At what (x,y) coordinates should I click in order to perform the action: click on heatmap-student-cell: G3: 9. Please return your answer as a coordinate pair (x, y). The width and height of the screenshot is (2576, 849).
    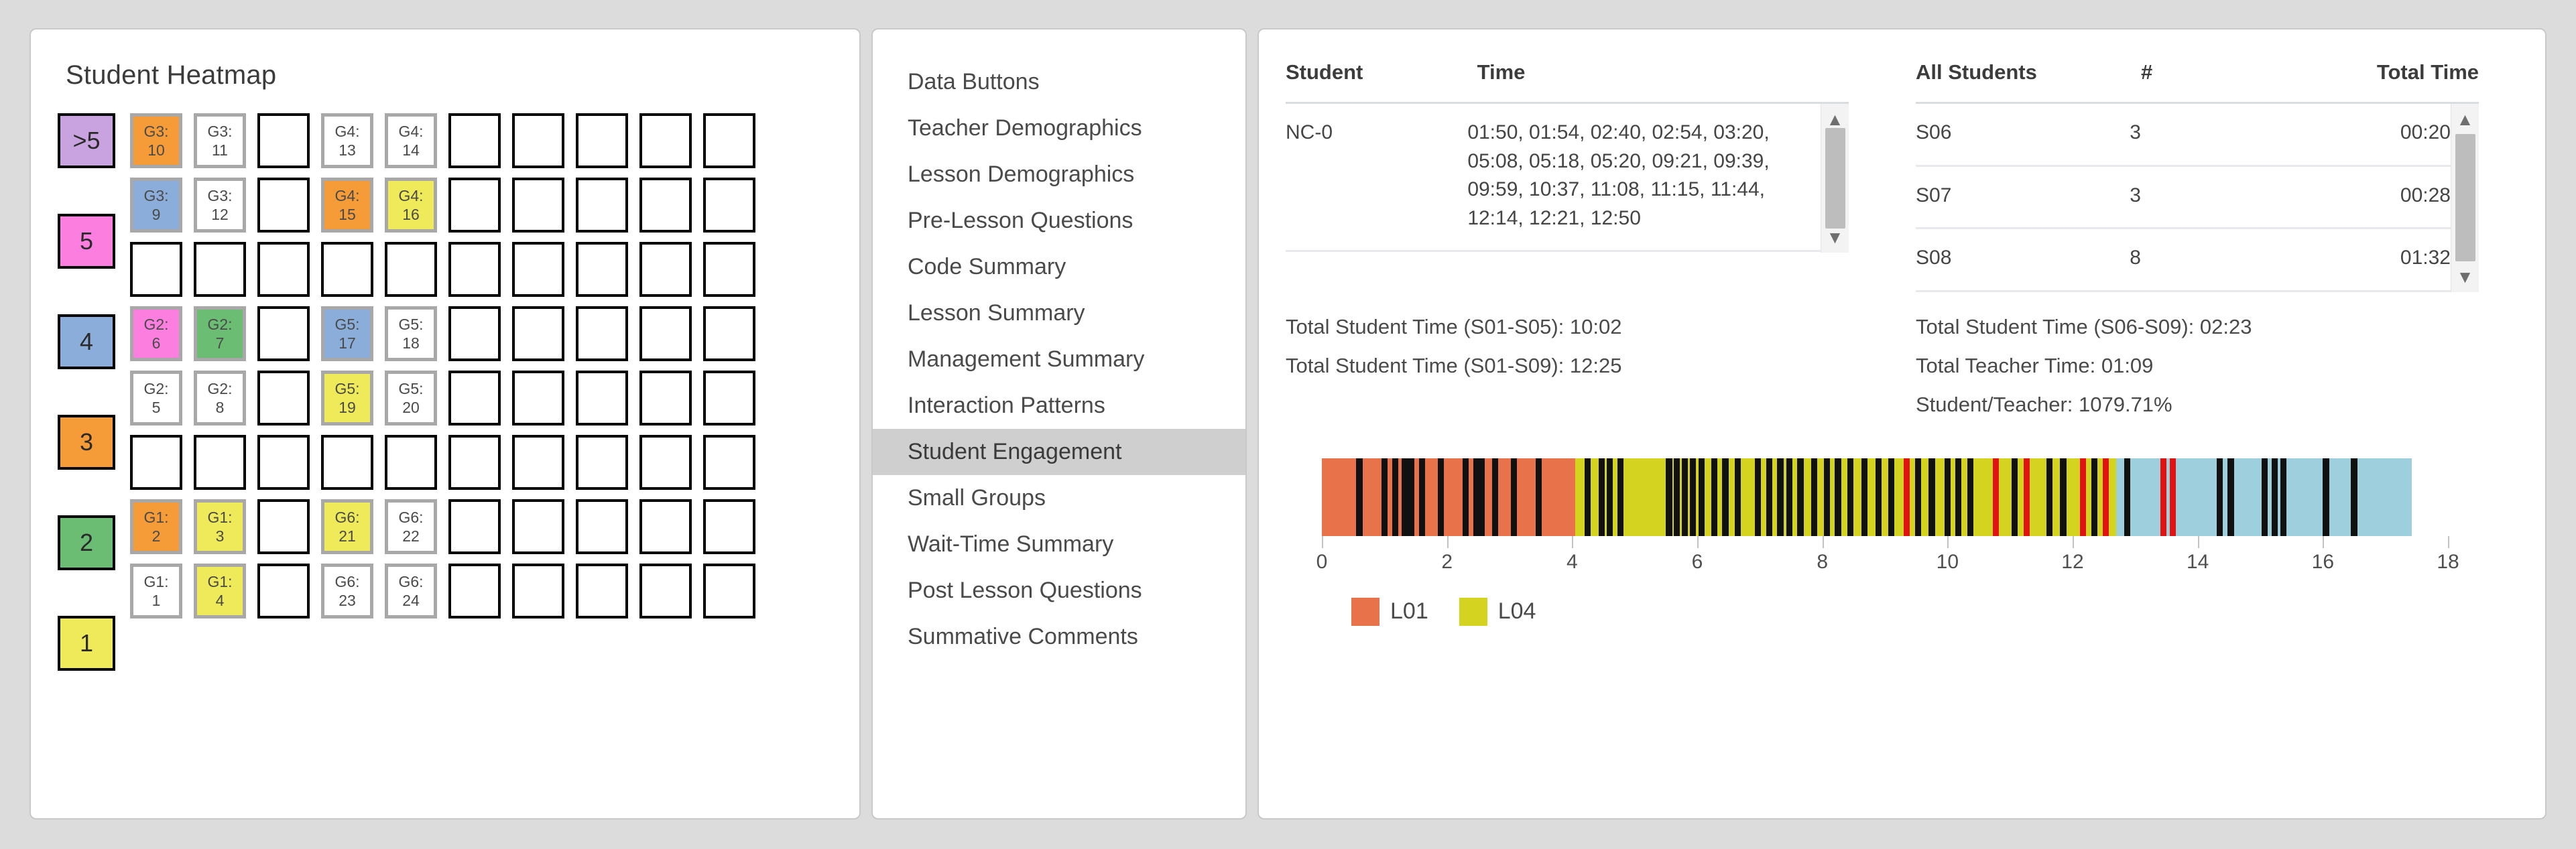
    Looking at the image, I should click on (156, 206).